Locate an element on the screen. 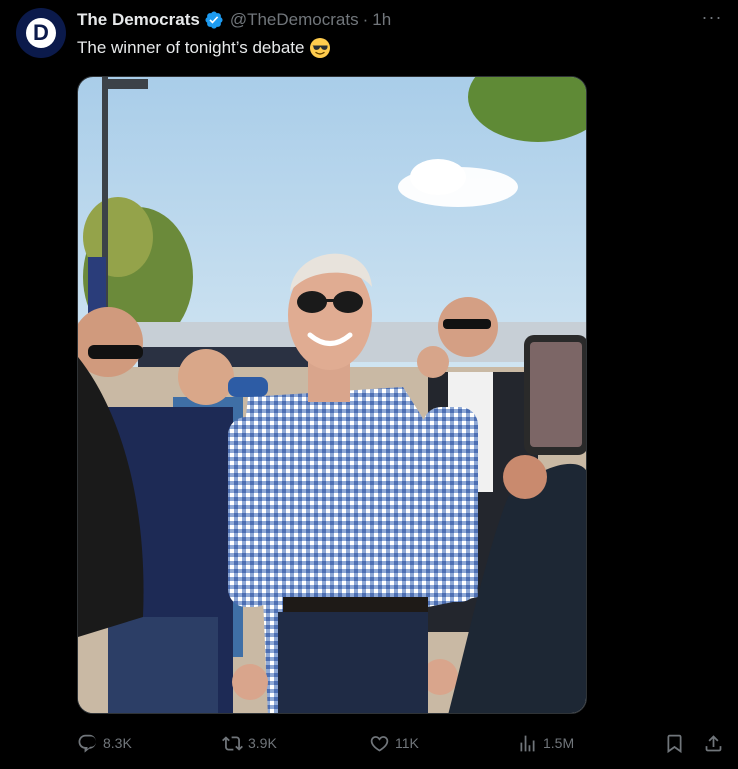  share-icon is located at coordinates (713, 742).